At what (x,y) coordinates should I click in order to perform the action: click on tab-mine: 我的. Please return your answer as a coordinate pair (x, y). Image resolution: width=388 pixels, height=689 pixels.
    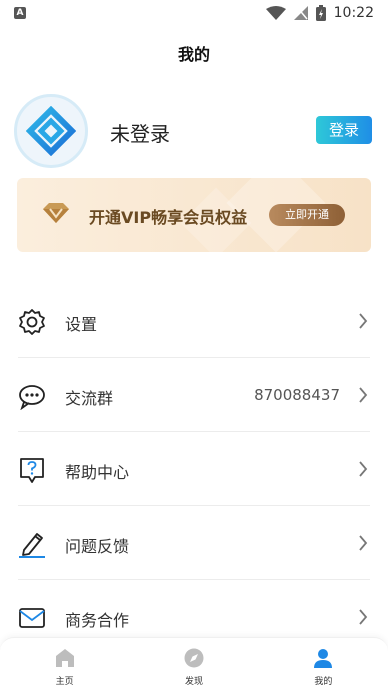
    Looking at the image, I should click on (323, 663).